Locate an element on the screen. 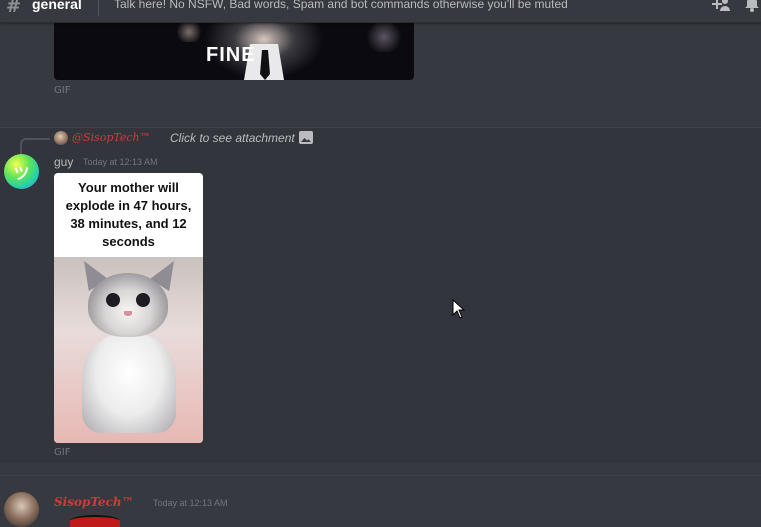 Image resolution: width=761 pixels, height=527 pixels. message-username: guy is located at coordinates (63, 162).